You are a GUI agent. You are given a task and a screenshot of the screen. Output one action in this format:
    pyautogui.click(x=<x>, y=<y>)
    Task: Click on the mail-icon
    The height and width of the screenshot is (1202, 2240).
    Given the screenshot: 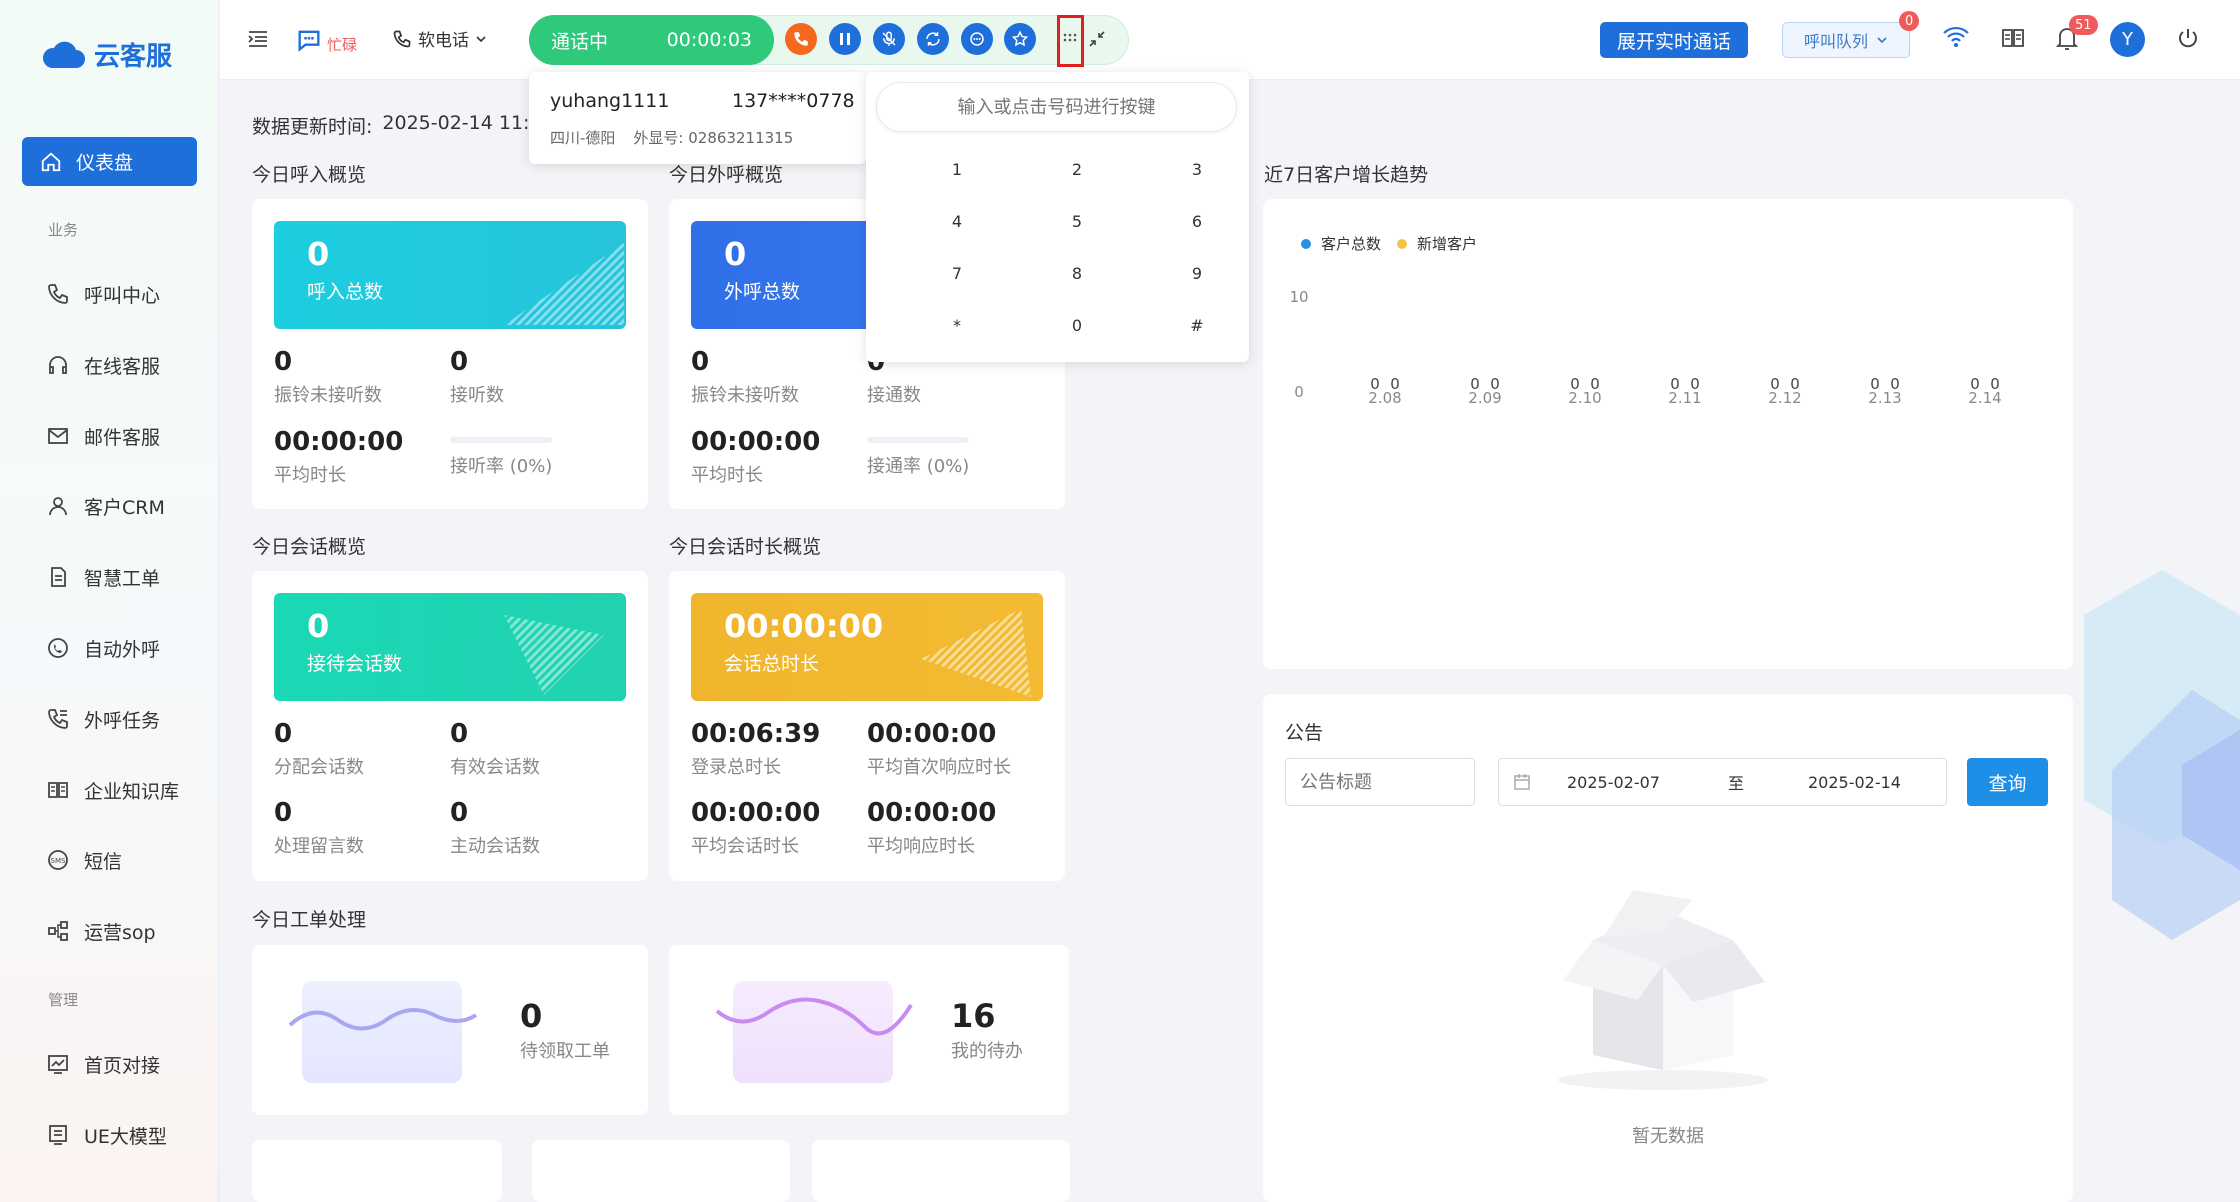 What is the action you would take?
    pyautogui.click(x=58, y=436)
    